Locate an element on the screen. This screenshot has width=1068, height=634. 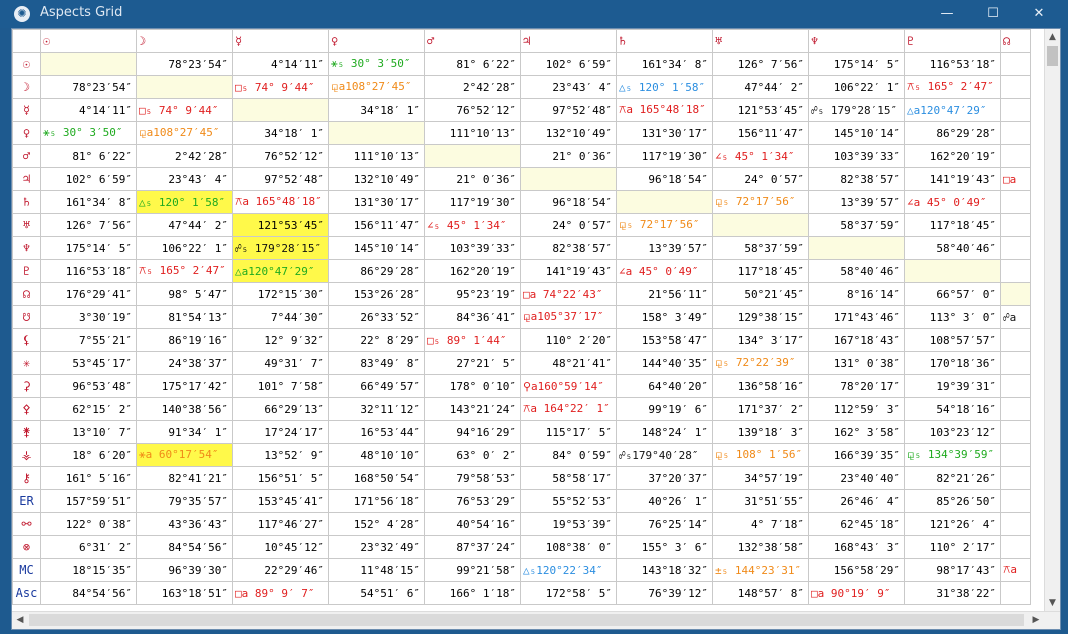
grid-cell: 31°38′22″ is located at coordinates (952, 593).